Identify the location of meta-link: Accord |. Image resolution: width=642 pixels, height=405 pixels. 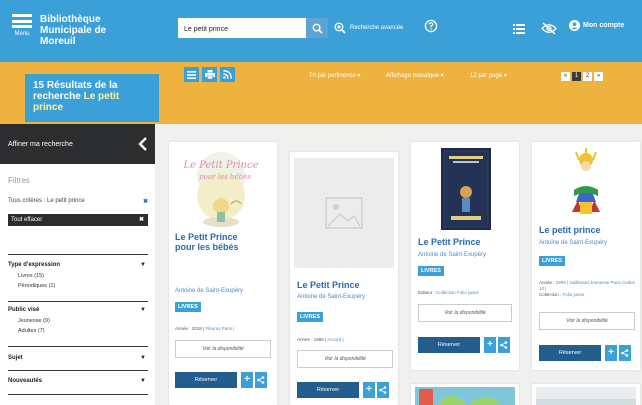
(335, 339).